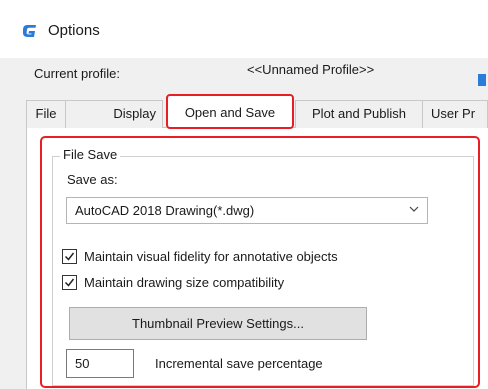 The width and height of the screenshot is (488, 389). I want to click on tab-file: File, so click(46, 114).